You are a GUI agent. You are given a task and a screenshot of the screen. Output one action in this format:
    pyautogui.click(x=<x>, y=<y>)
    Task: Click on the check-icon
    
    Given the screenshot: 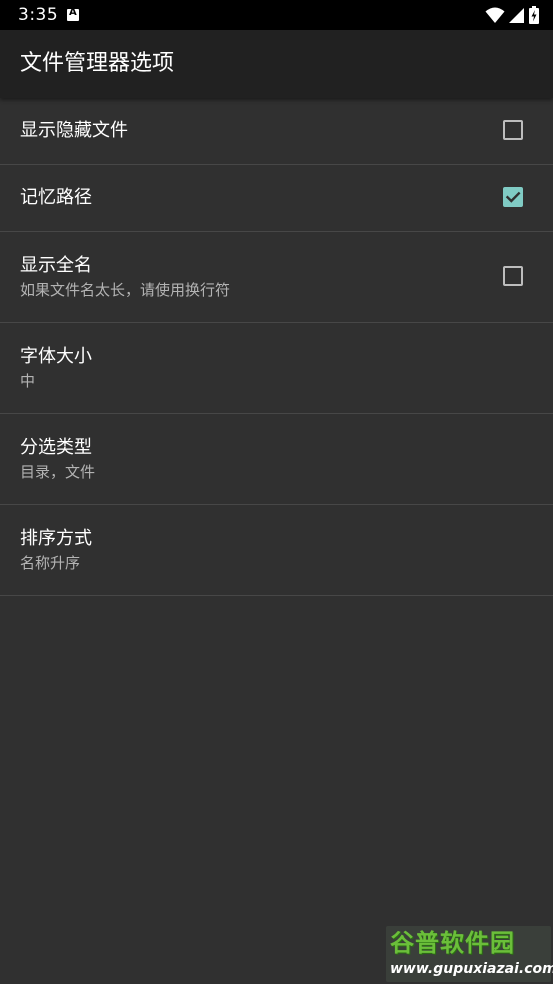 What is the action you would take?
    pyautogui.click(x=513, y=197)
    